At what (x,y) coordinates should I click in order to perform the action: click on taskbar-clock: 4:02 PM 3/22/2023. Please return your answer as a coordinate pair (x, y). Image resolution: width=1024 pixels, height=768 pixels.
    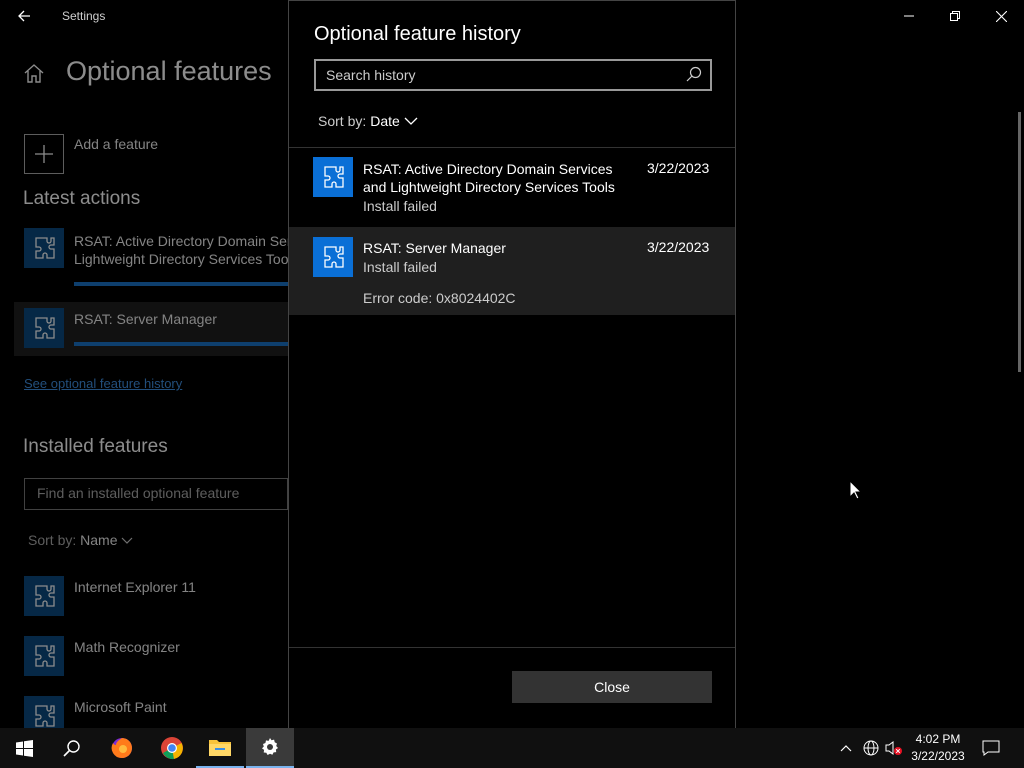
    Looking at the image, I should click on (938, 748).